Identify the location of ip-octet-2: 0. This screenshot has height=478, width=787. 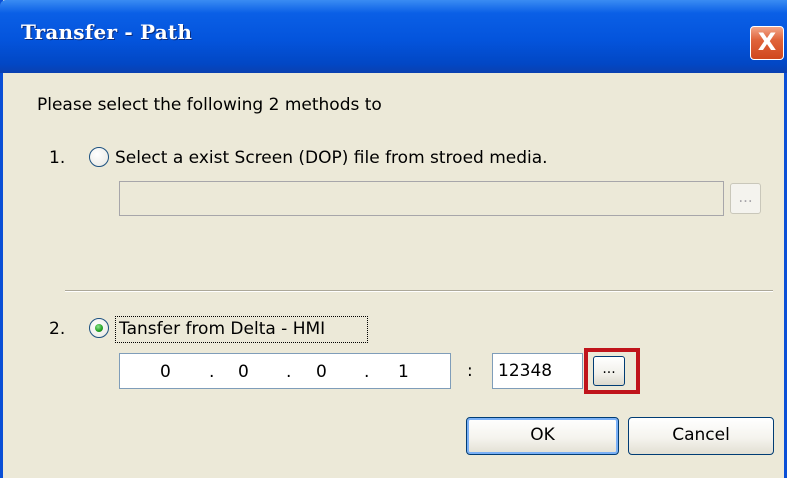
(243, 372).